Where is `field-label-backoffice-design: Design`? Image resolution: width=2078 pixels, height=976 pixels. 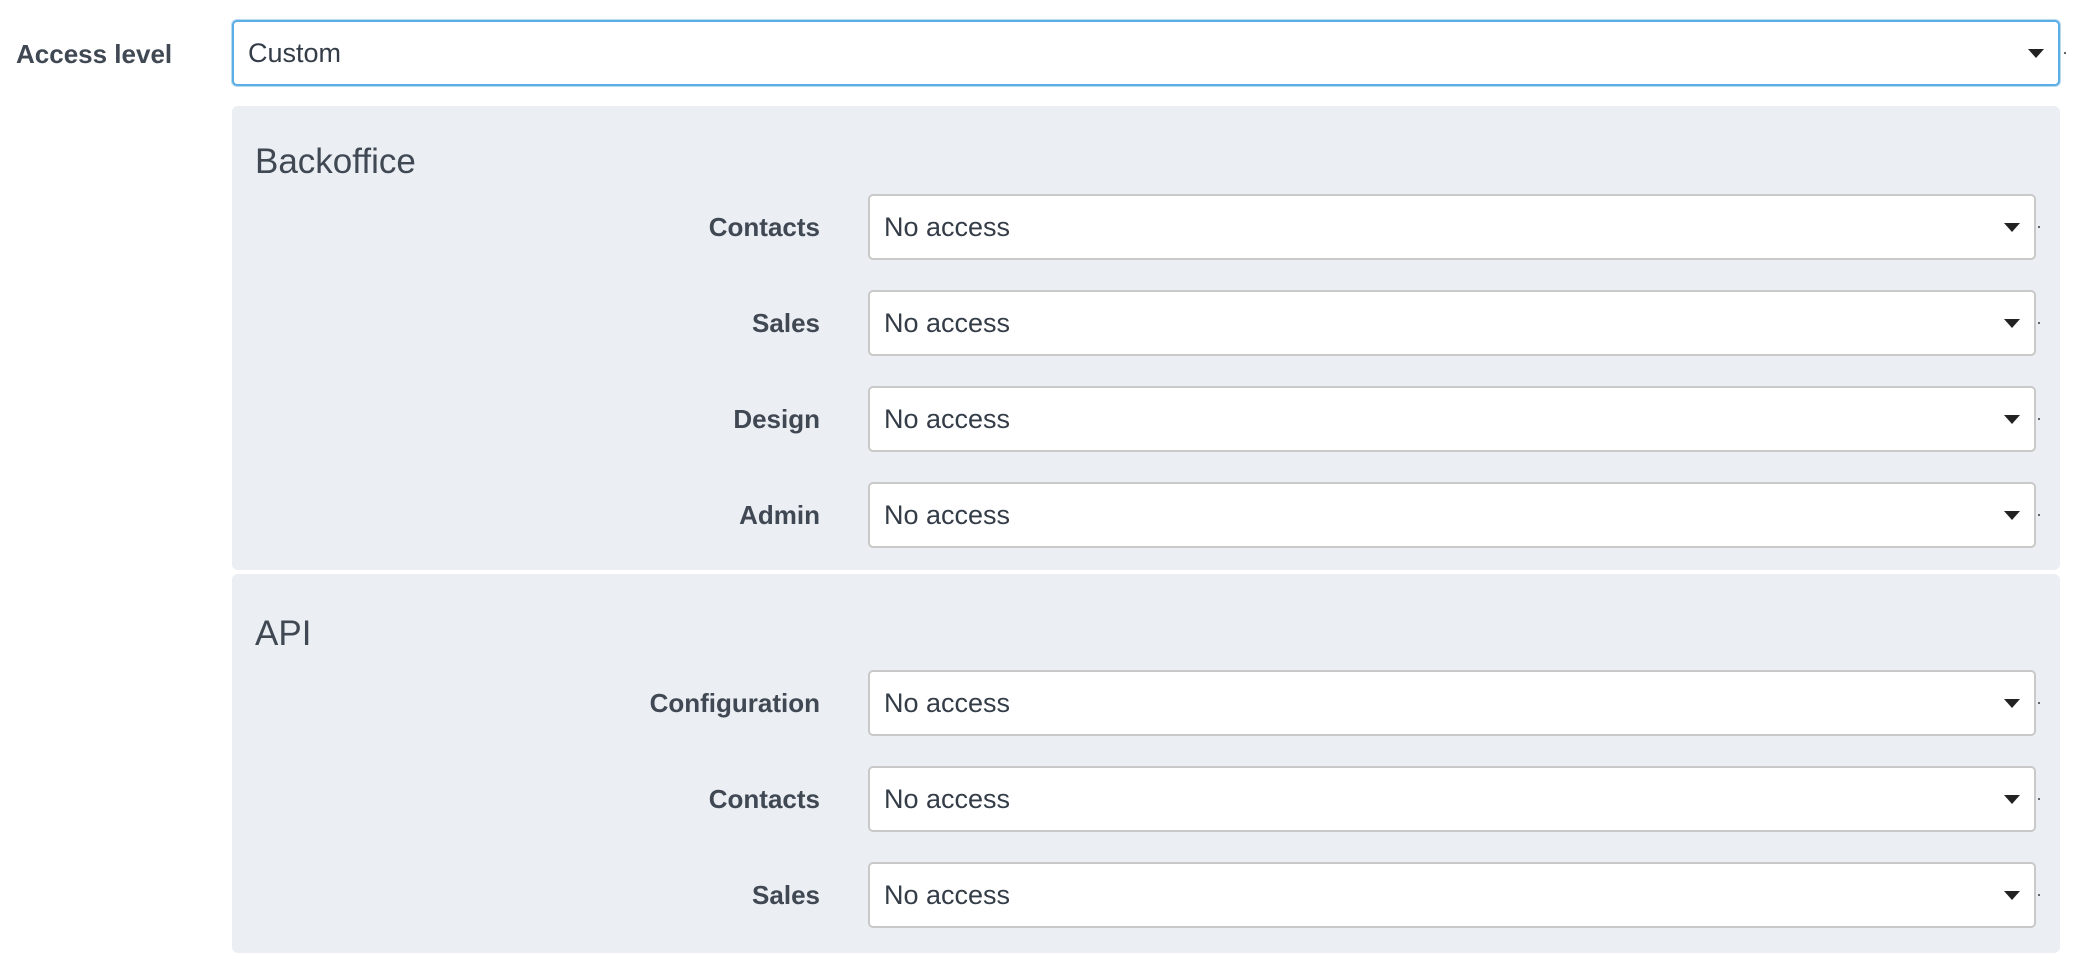 field-label-backoffice-design: Design is located at coordinates (776, 419).